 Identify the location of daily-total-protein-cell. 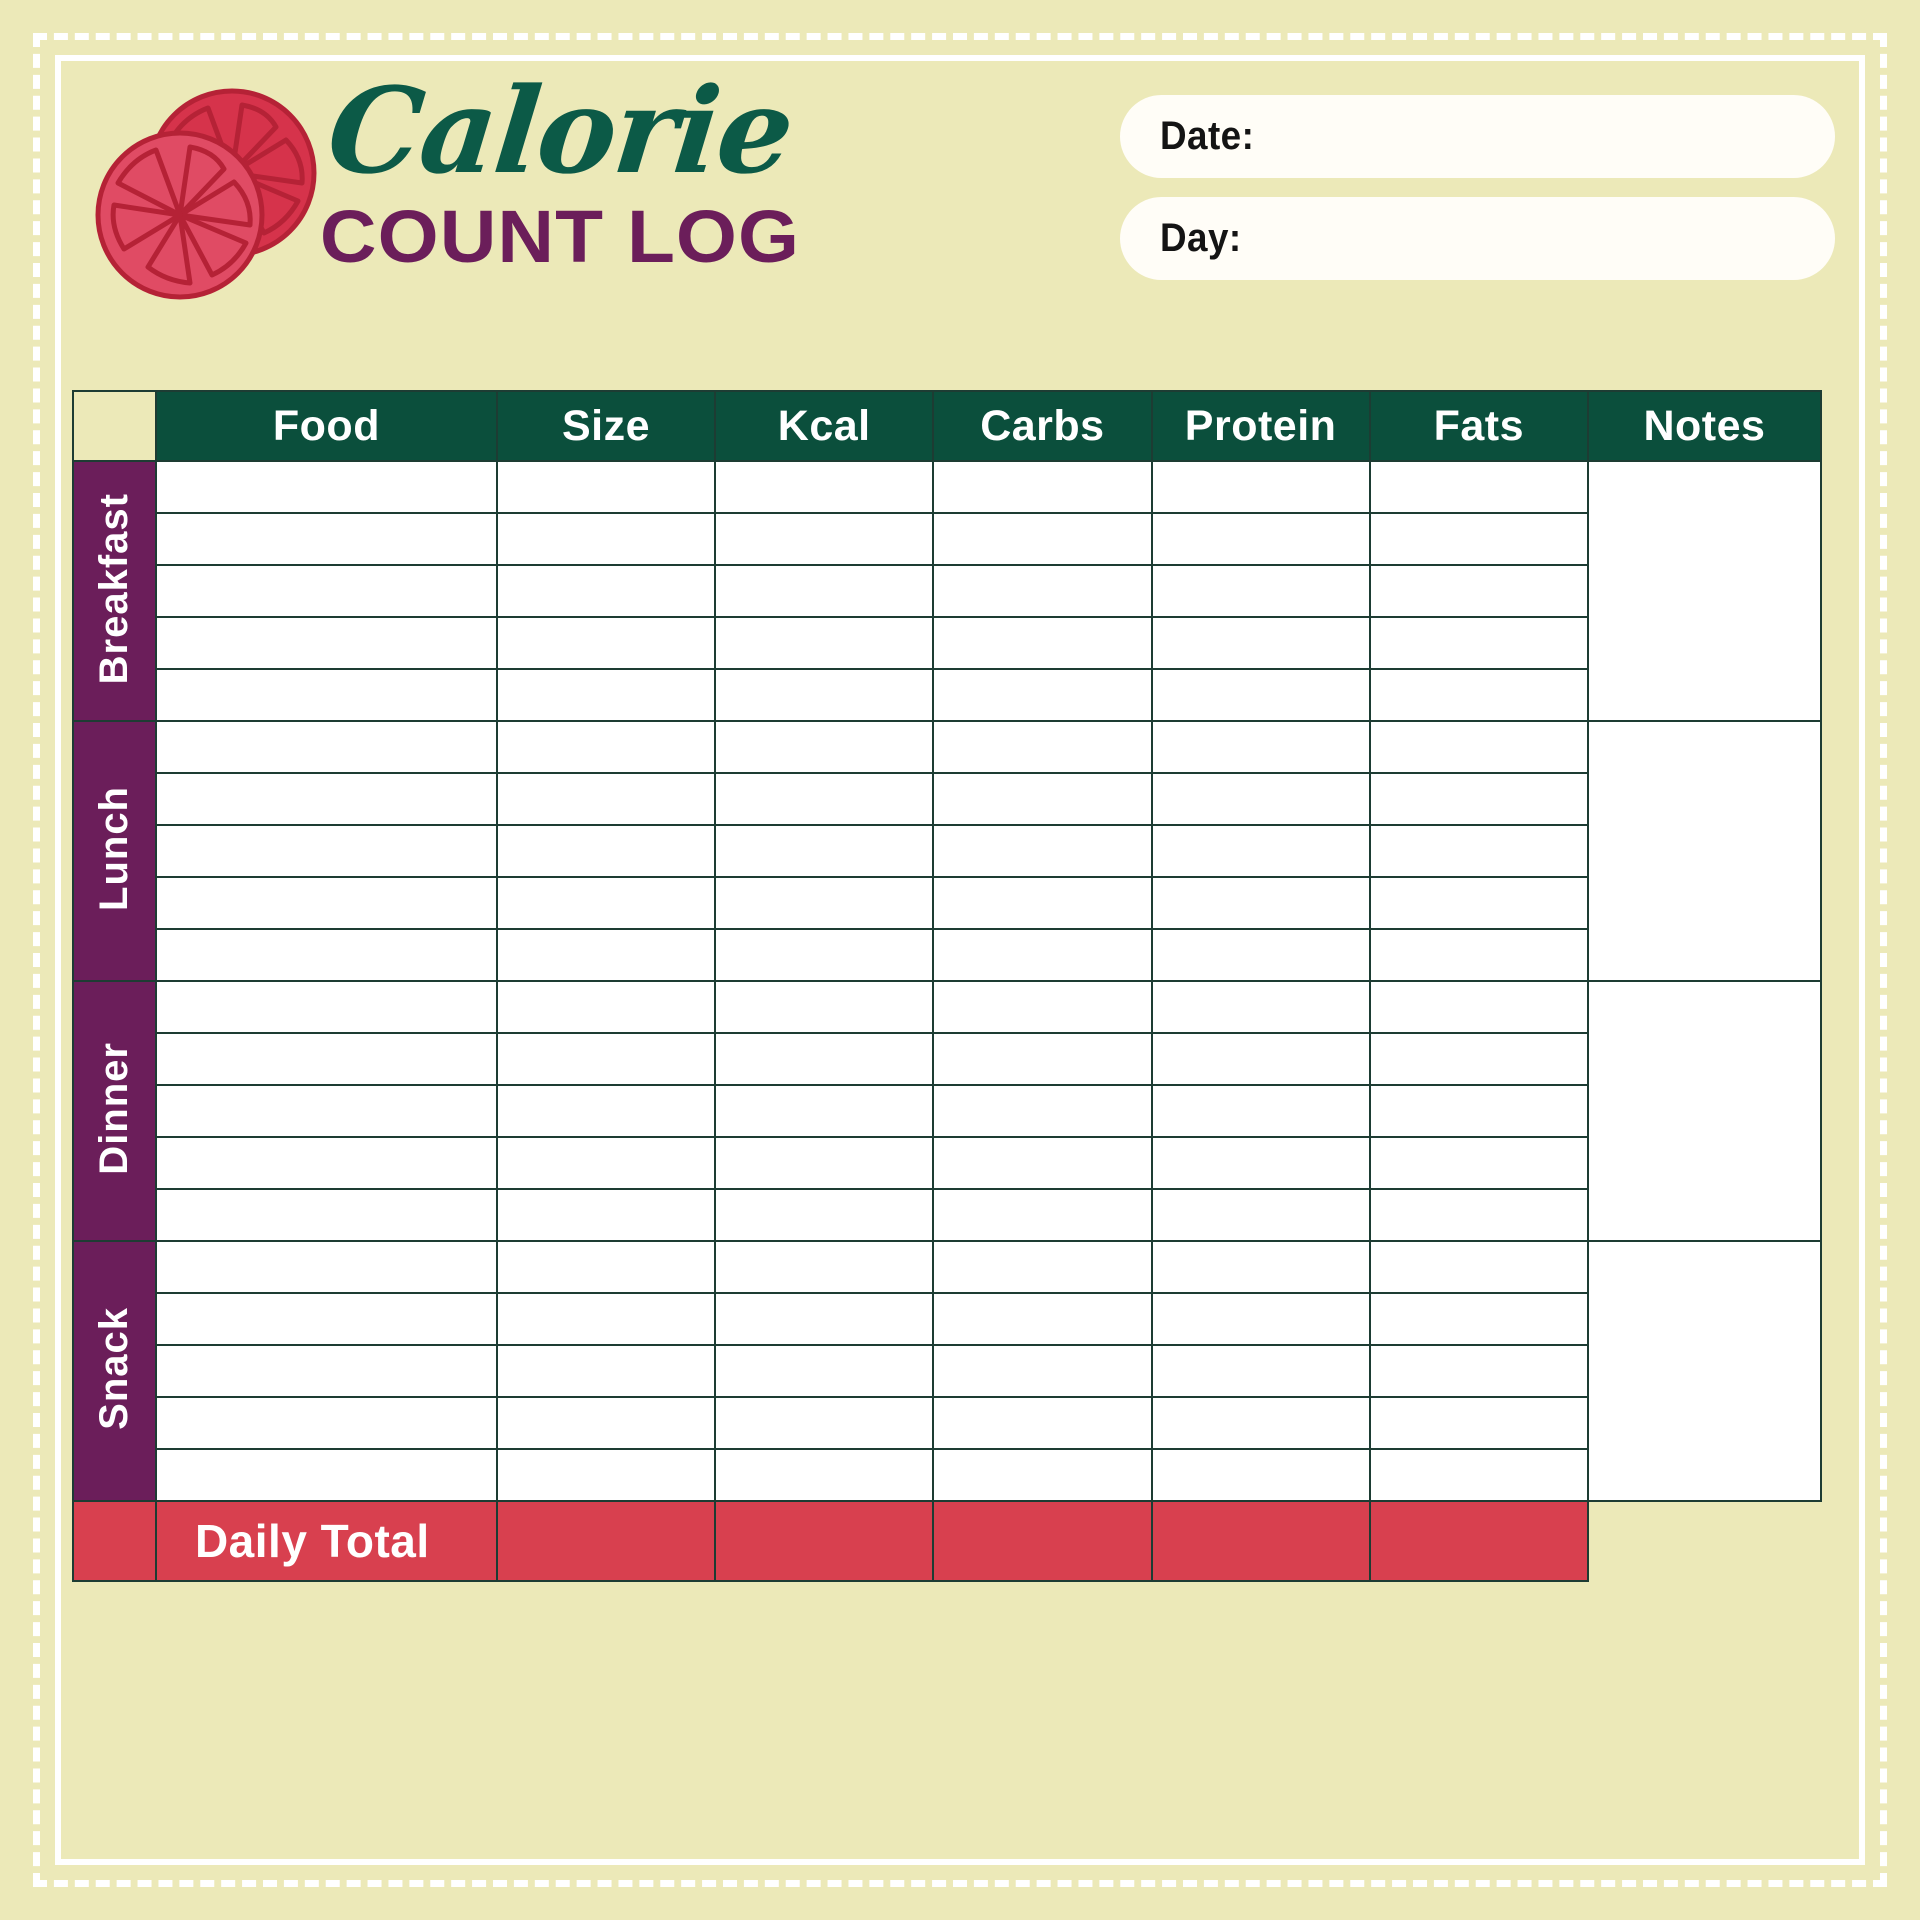
(1260, 1541).